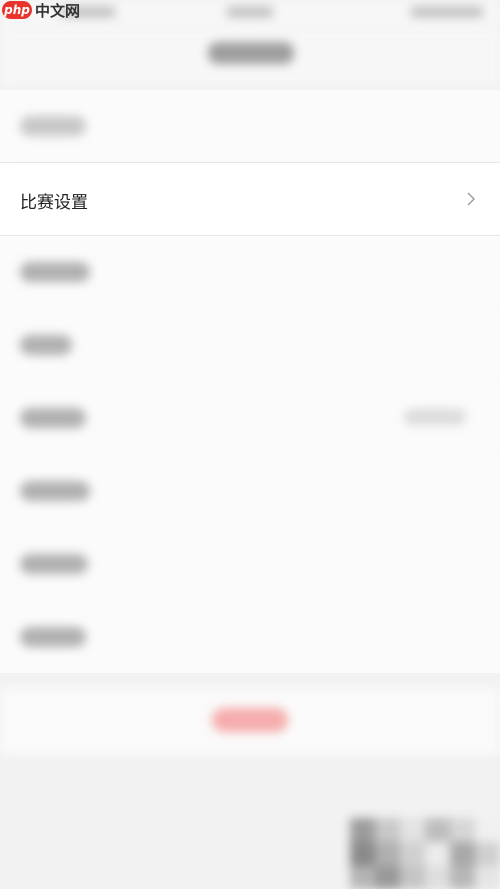 The height and width of the screenshot is (889, 500). I want to click on watermark-badge: php, so click(17, 10).